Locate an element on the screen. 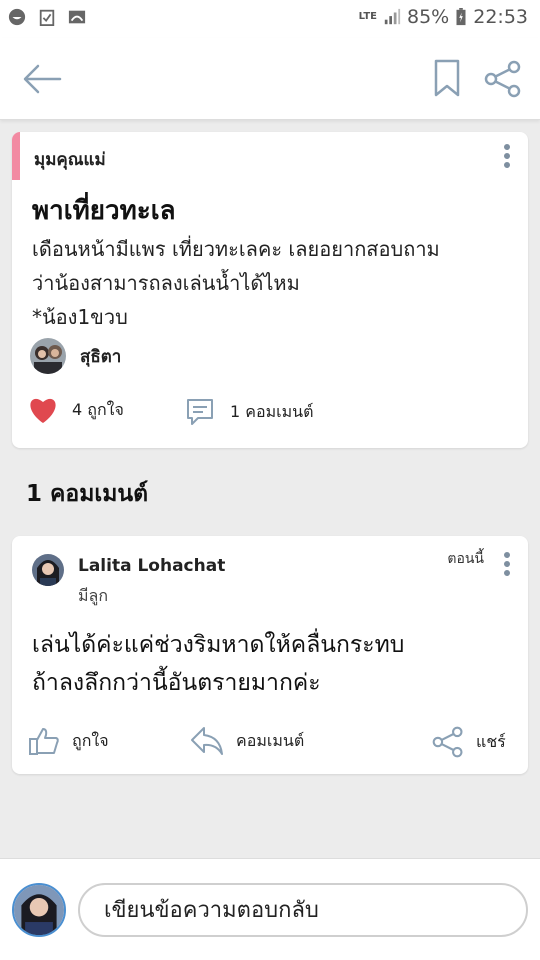  comment-more-menu-icon is located at coordinates (507, 566).